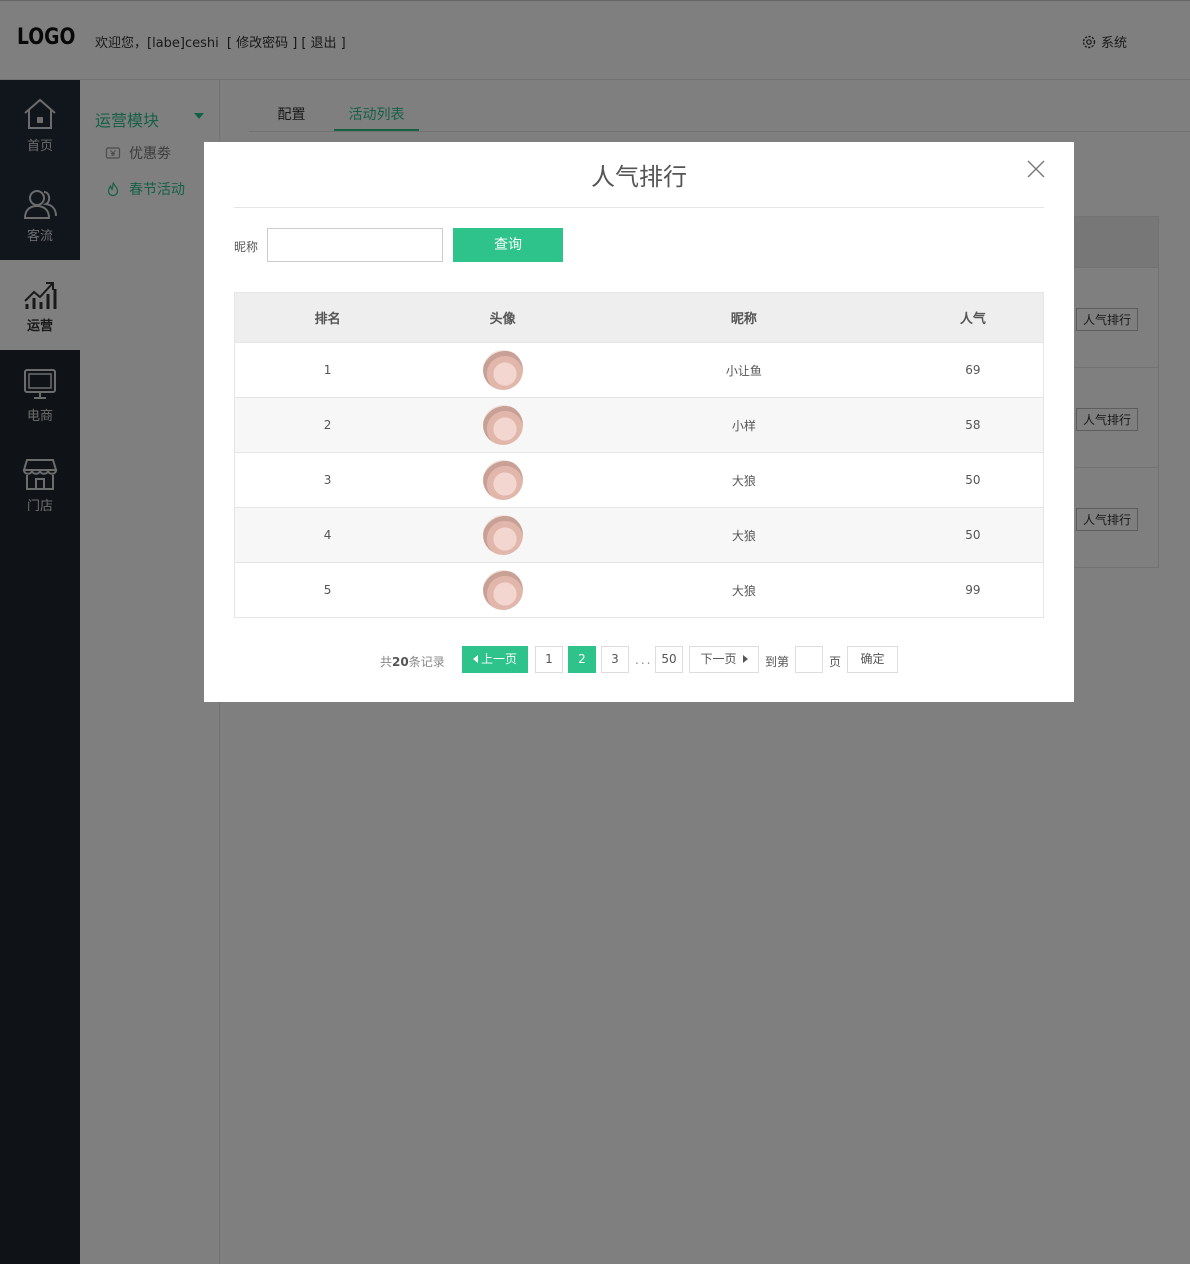  What do you see at coordinates (327, 480) in the screenshot?
I see `rank-cell: 3` at bounding box center [327, 480].